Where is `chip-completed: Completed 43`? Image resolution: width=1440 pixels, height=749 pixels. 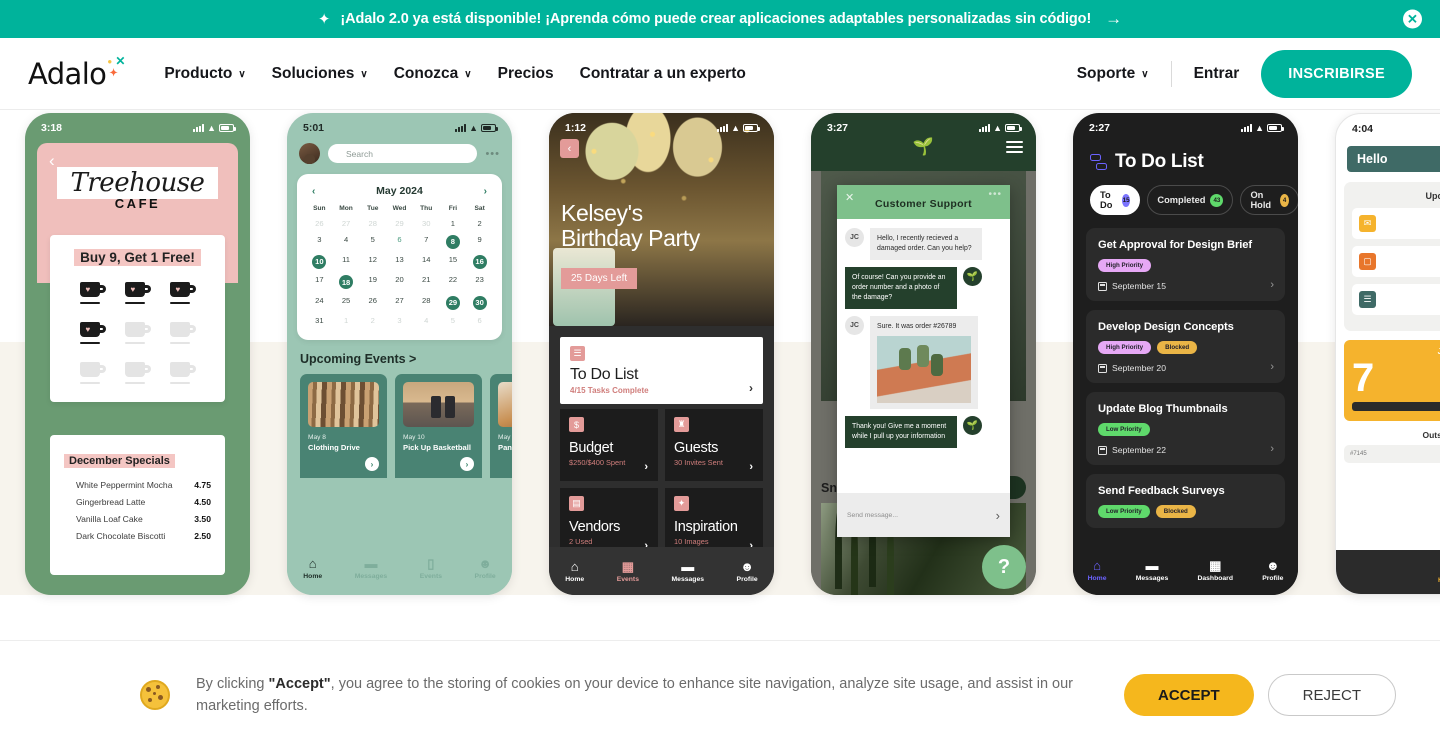 chip-completed: Completed 43 is located at coordinates (1190, 200).